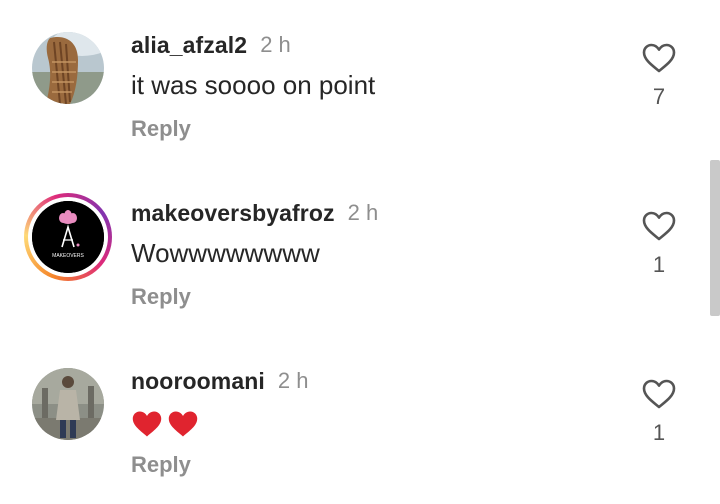  I want to click on story-ring: MAKEOVERS, so click(68, 237).